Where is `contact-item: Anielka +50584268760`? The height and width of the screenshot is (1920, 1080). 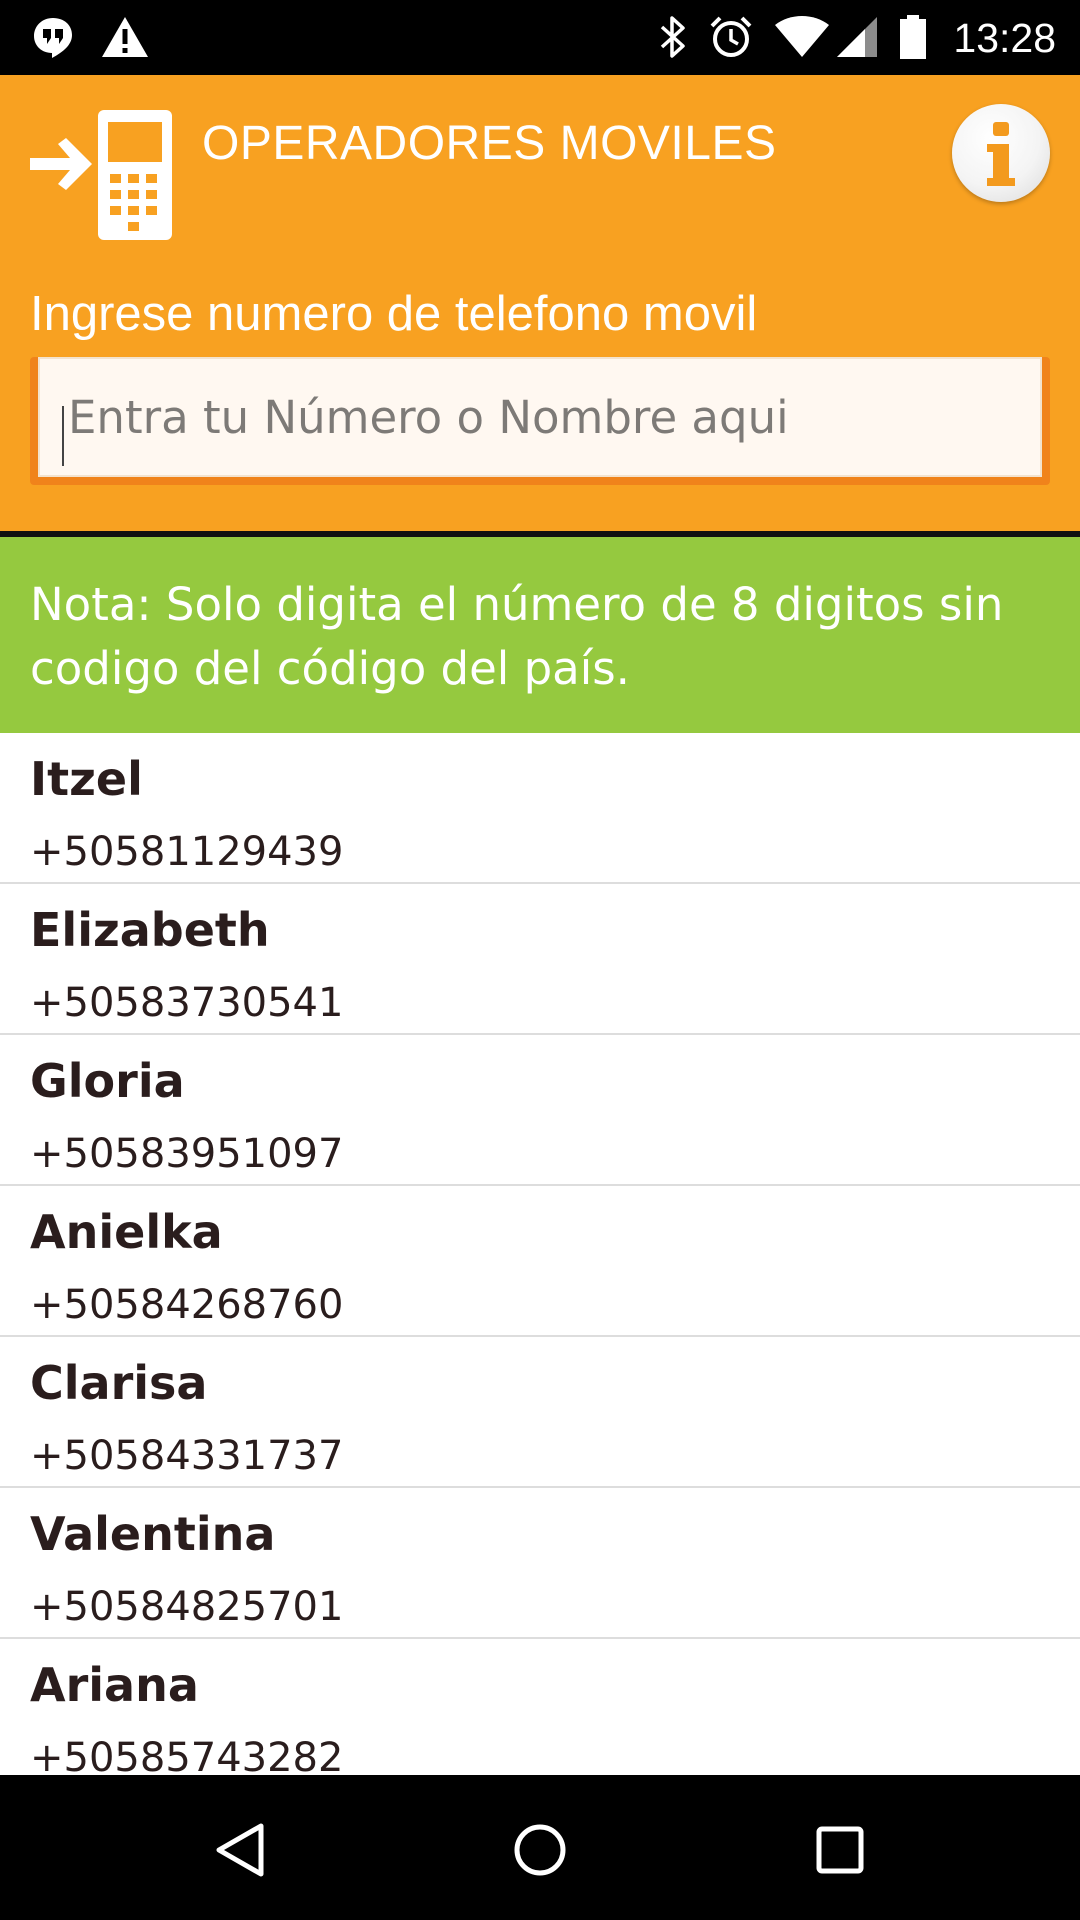 contact-item: Anielka +50584268760 is located at coordinates (540, 1261).